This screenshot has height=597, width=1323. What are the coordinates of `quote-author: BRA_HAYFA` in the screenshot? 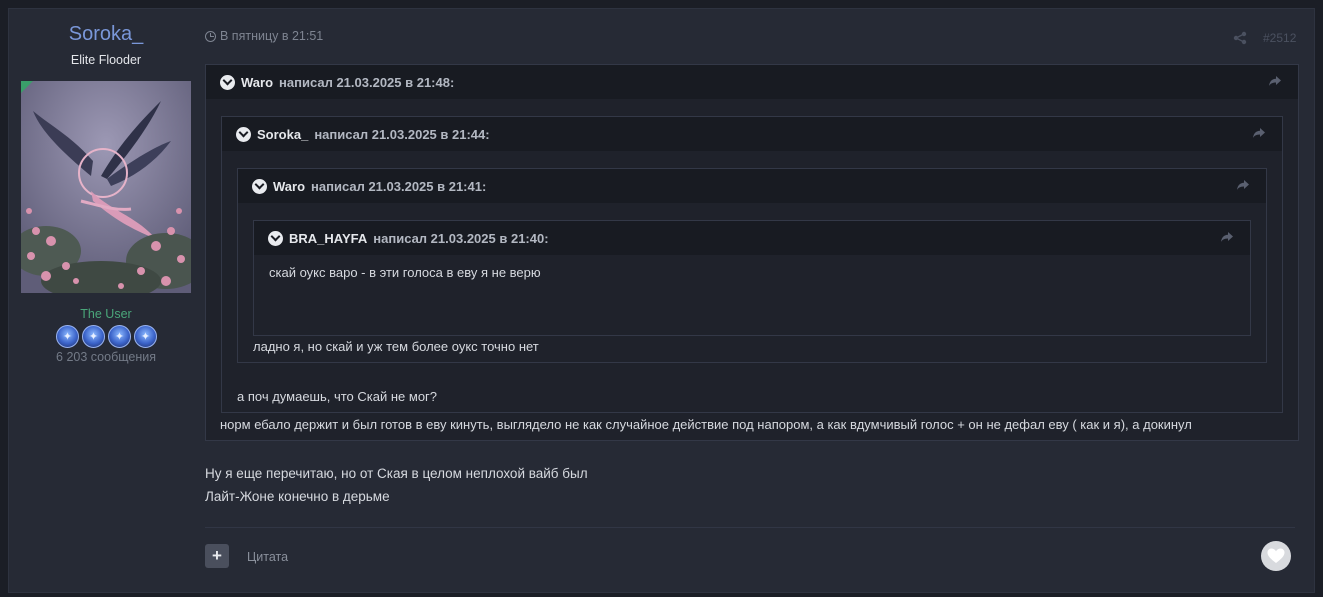 It's located at (328, 238).